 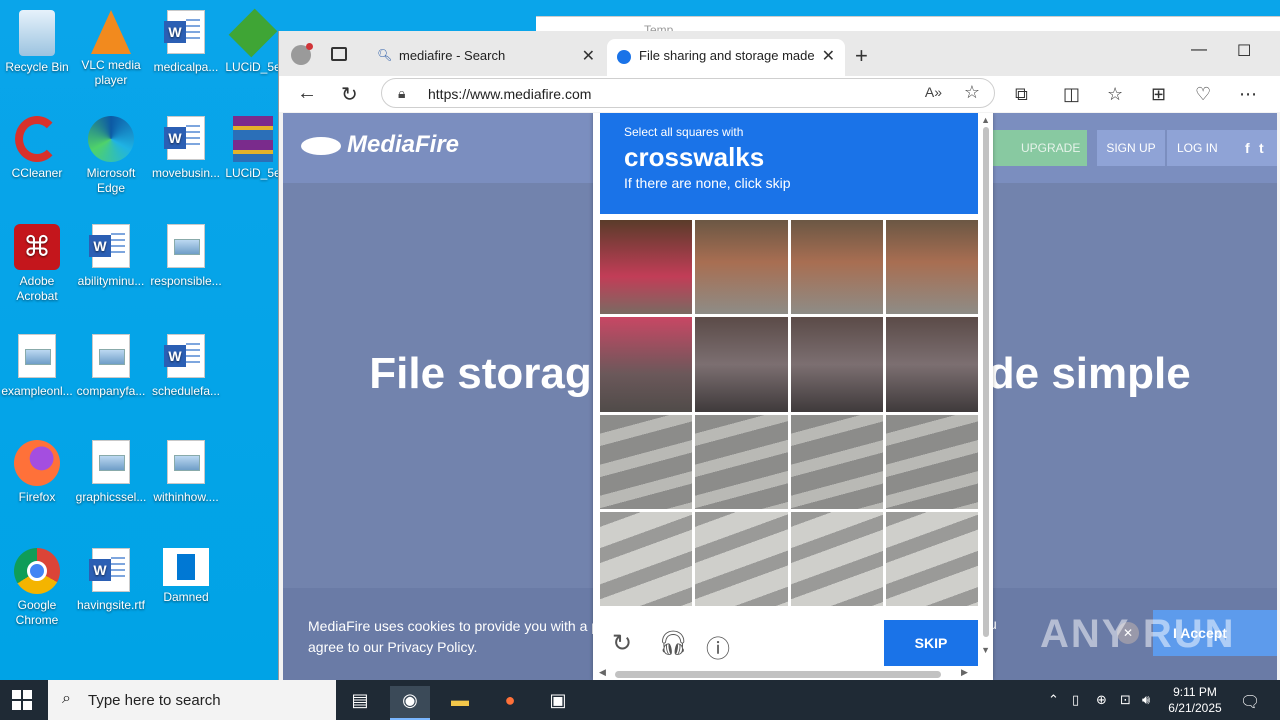 What do you see at coordinates (486, 57) in the screenshot?
I see `tab-mediafire-search: 🔍︎ mediafire - Search ✕` at bounding box center [486, 57].